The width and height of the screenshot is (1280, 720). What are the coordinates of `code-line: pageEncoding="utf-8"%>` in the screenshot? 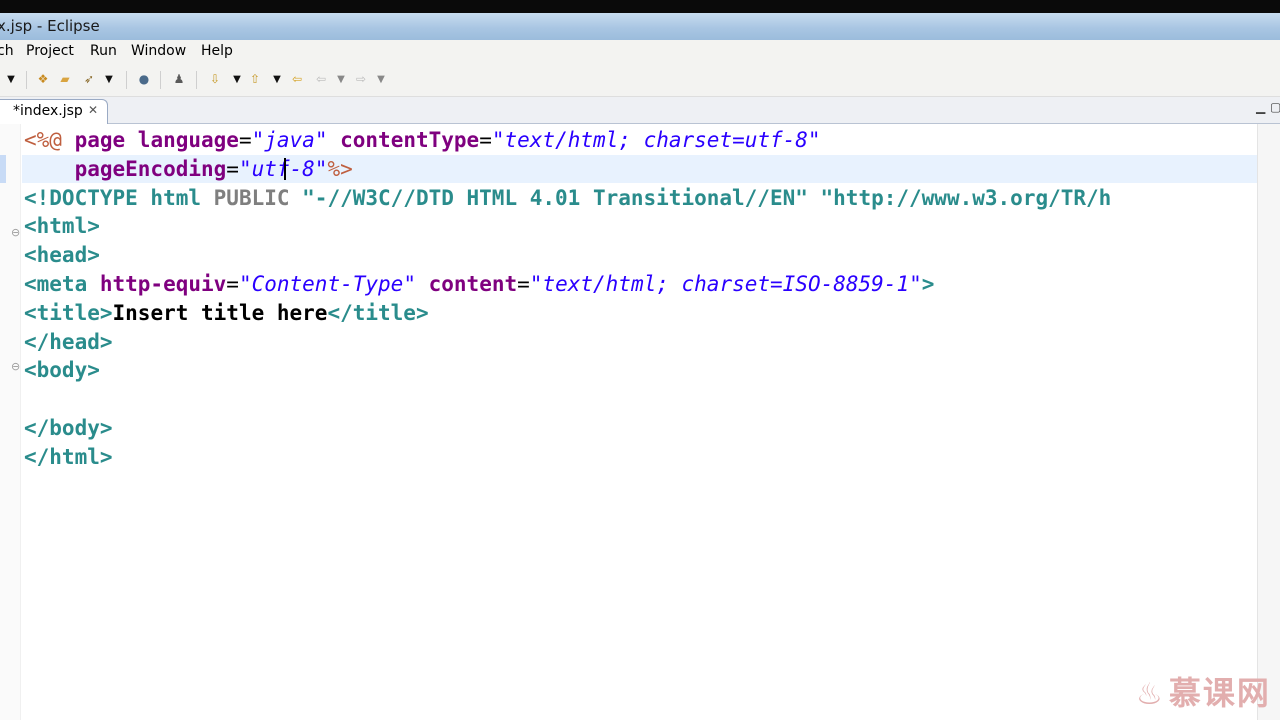 It's located at (188, 169).